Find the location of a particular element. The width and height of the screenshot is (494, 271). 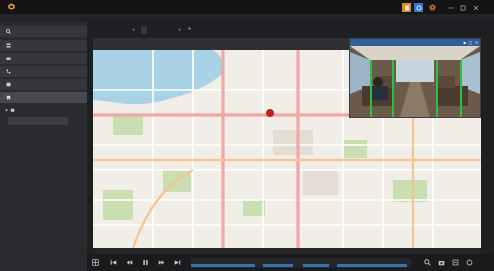

bus-camera-feed is located at coordinates (415, 81).